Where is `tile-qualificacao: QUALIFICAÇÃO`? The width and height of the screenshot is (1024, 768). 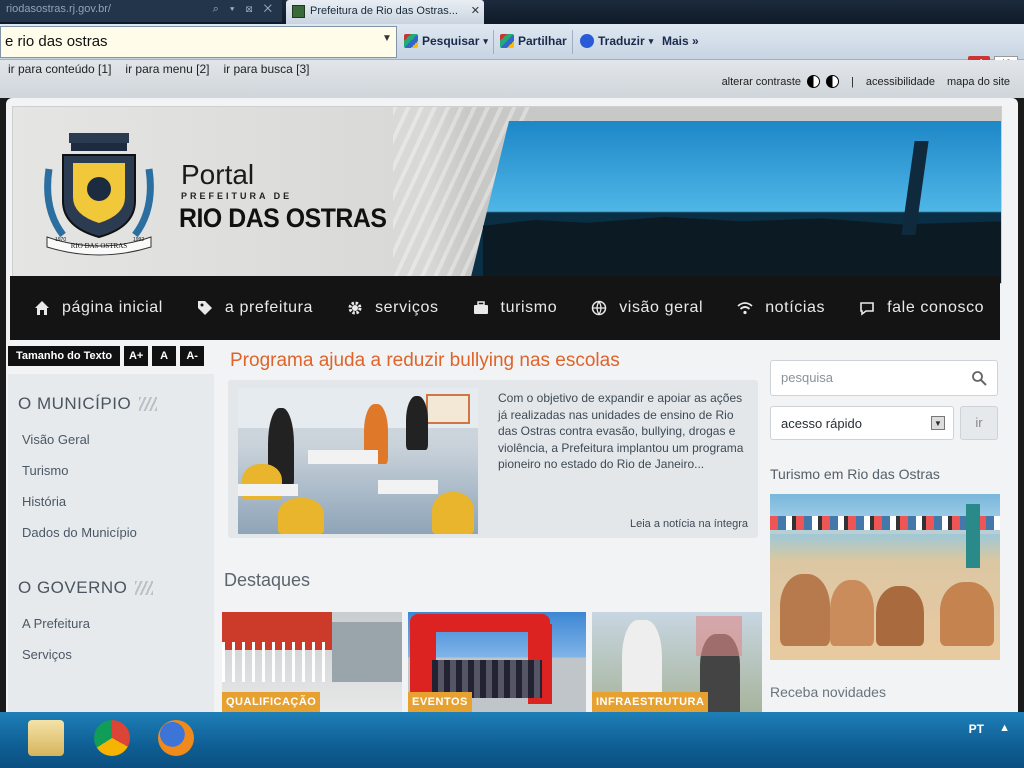 tile-qualificacao: QUALIFICAÇÃO is located at coordinates (312, 662).